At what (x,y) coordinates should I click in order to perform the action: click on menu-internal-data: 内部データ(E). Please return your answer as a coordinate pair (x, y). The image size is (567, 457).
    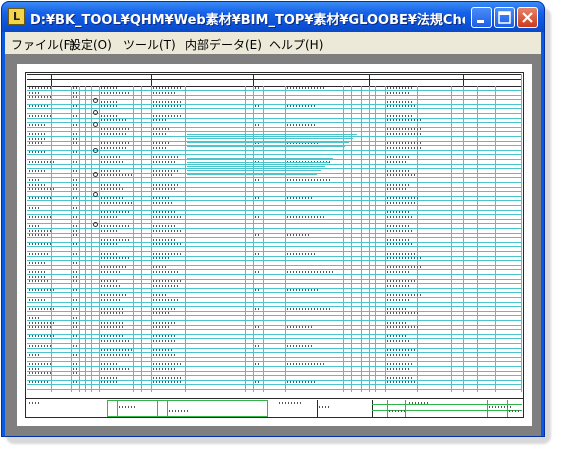
    Looking at the image, I should click on (223, 44).